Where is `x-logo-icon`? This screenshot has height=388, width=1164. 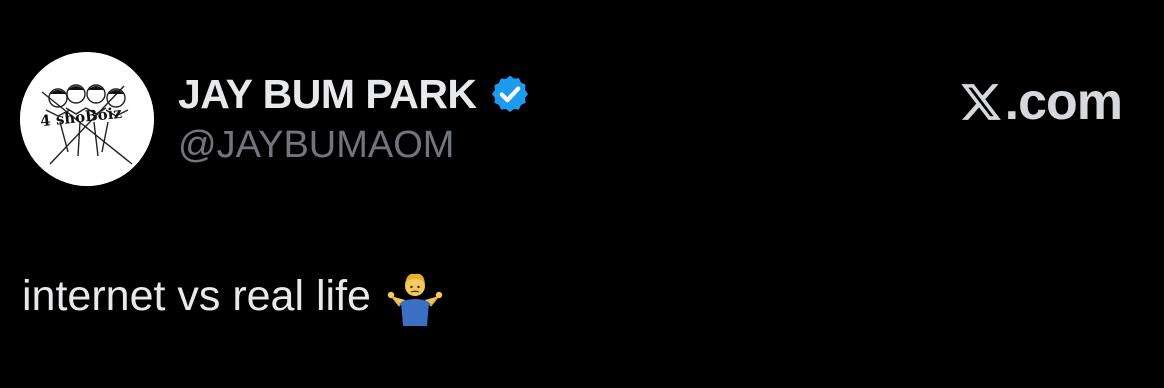 x-logo-icon is located at coordinates (981, 102).